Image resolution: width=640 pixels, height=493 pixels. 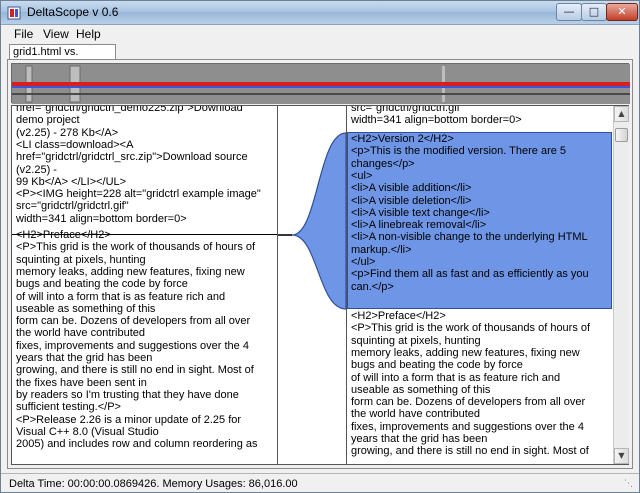 What do you see at coordinates (87, 431) in the screenshot?
I see `code-line: Visual C++ 8.0 (Visual Studio` at bounding box center [87, 431].